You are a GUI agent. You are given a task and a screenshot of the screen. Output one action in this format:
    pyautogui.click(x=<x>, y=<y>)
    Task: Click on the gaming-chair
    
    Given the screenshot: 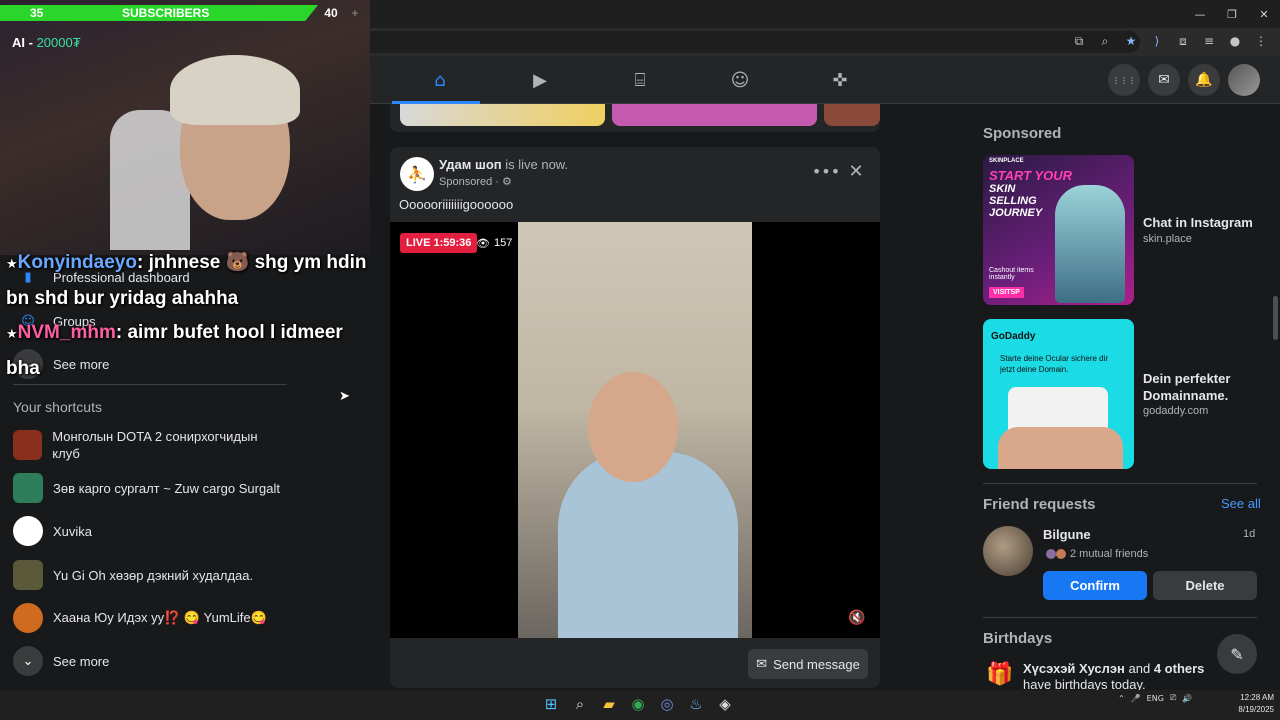 What is the action you would take?
    pyautogui.click(x=150, y=180)
    